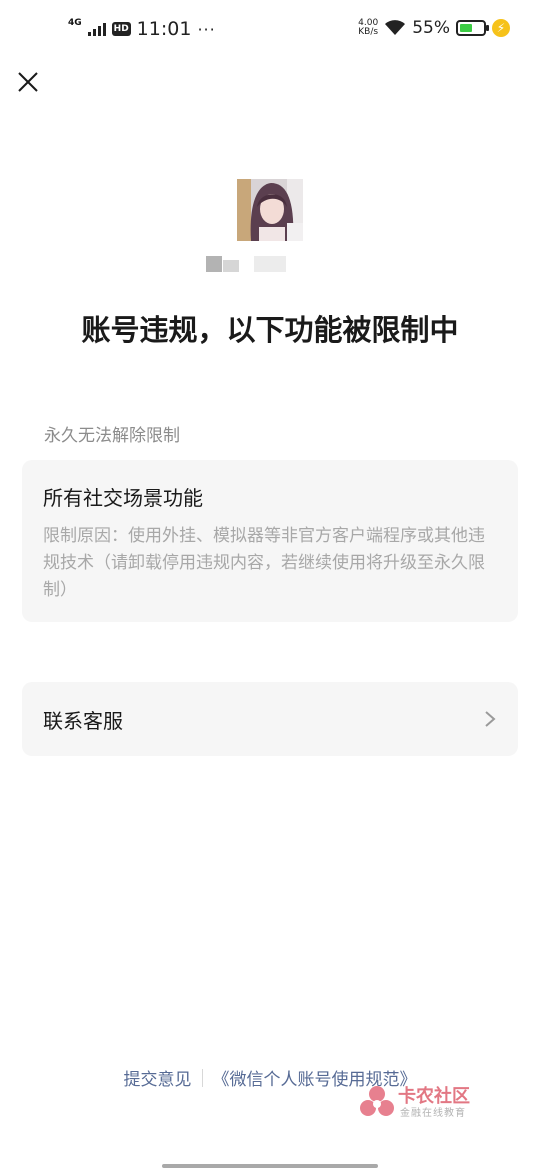 This screenshot has height=1170, width=540. What do you see at coordinates (121, 29) in the screenshot?
I see `hd-badge: HD` at bounding box center [121, 29].